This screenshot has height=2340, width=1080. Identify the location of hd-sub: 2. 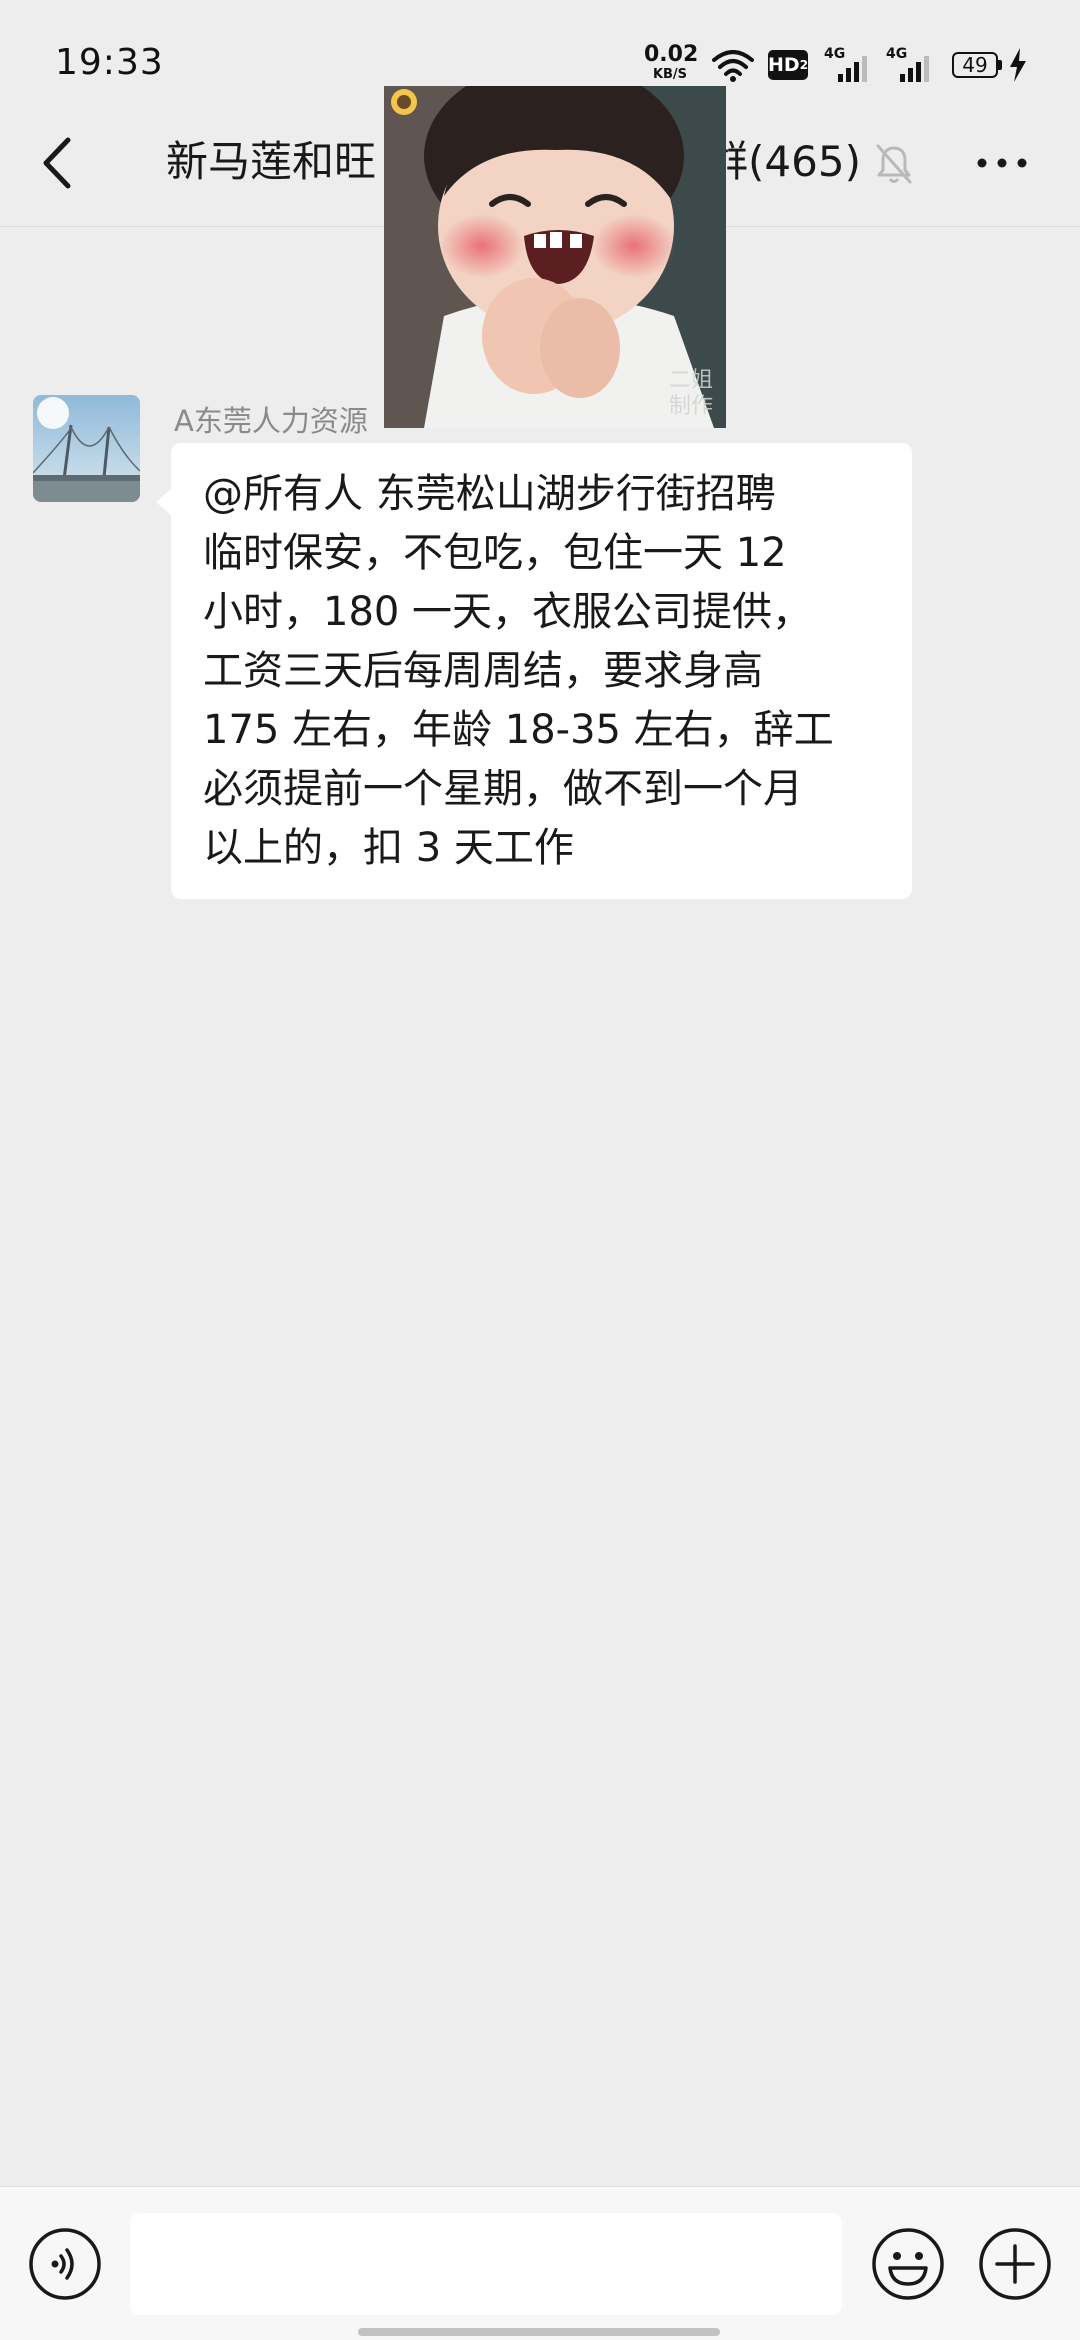
(804, 65).